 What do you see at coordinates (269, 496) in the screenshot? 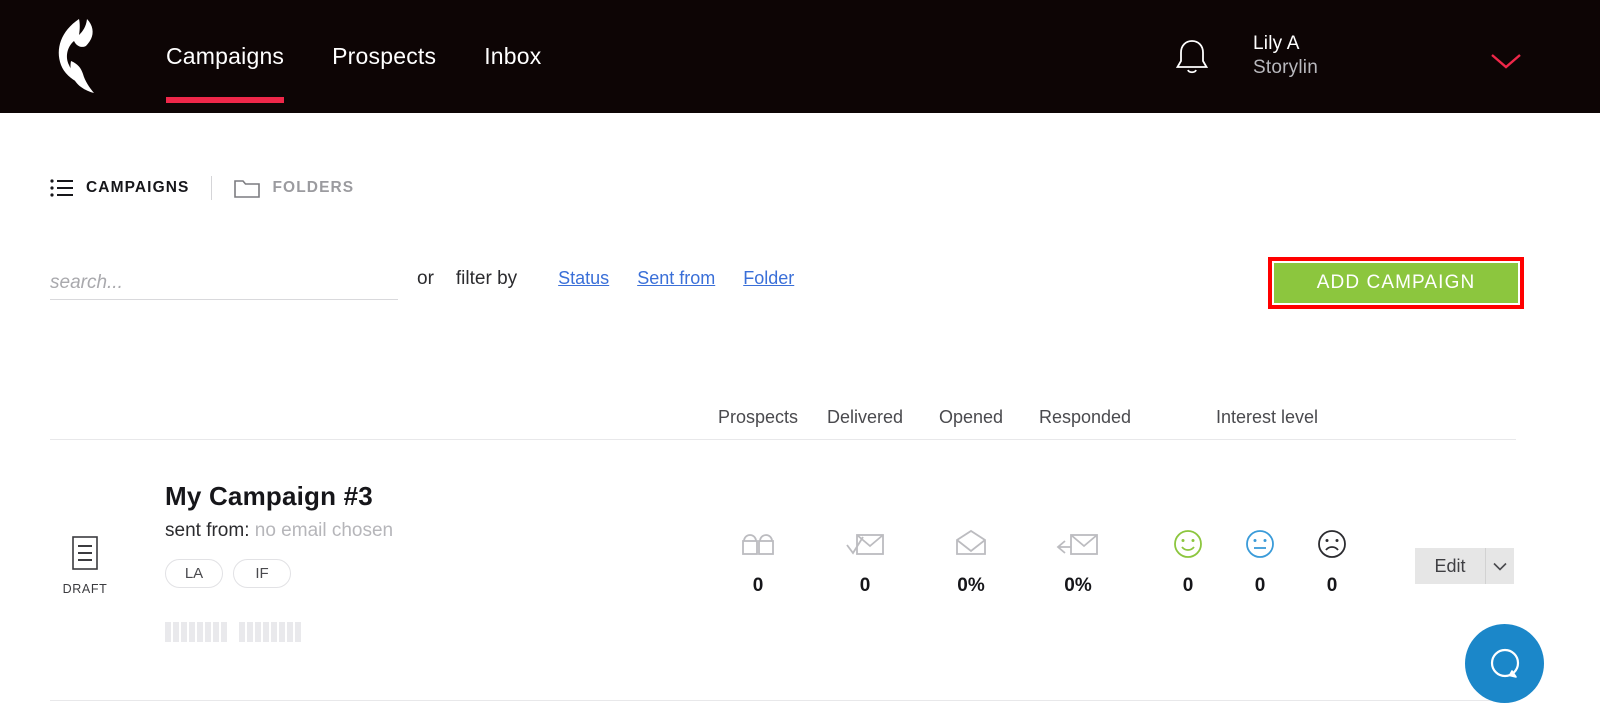
I see `campaign-title: My Campaign #3` at bounding box center [269, 496].